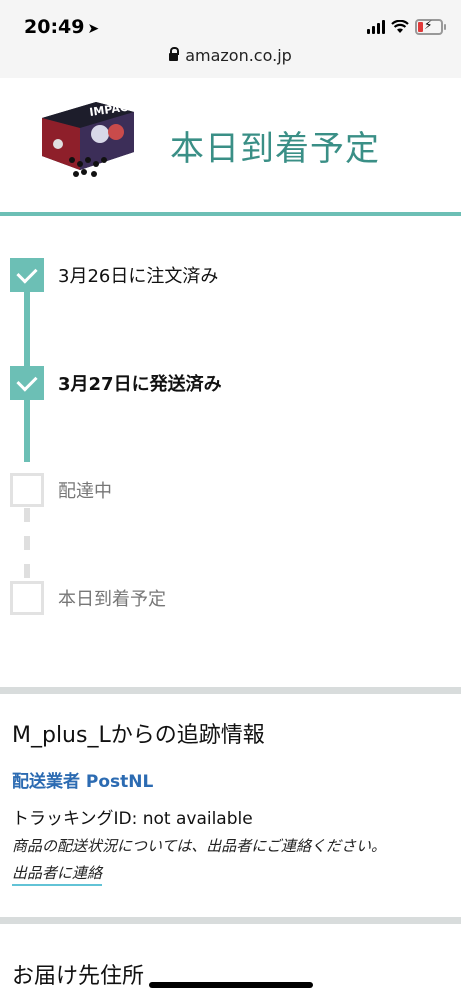 This screenshot has height=999, width=461. Describe the element at coordinates (220, 598) in the screenshot. I see `timeline-step-arriving: 本日到着予定` at that location.